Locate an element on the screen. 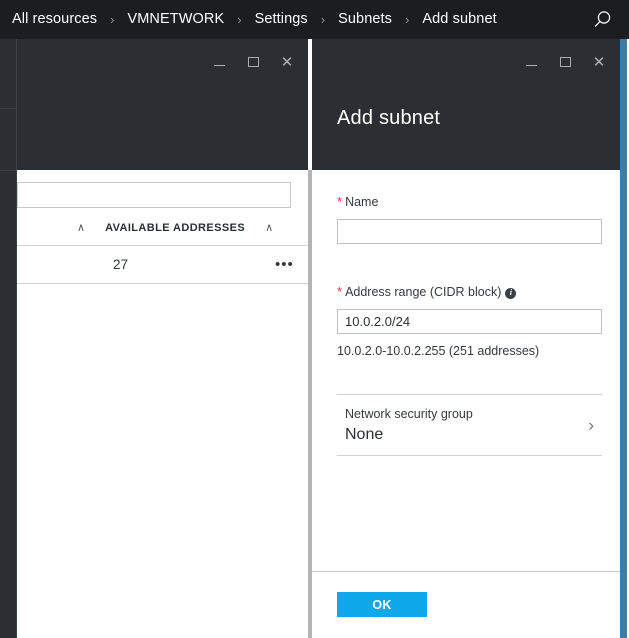  network-security-group-picker: Network security group None › is located at coordinates (469, 425).